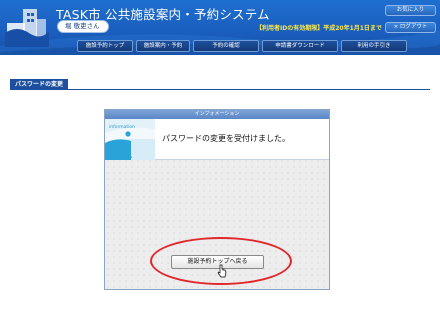  I want to click on logout-button: × ログアウト, so click(410, 27).